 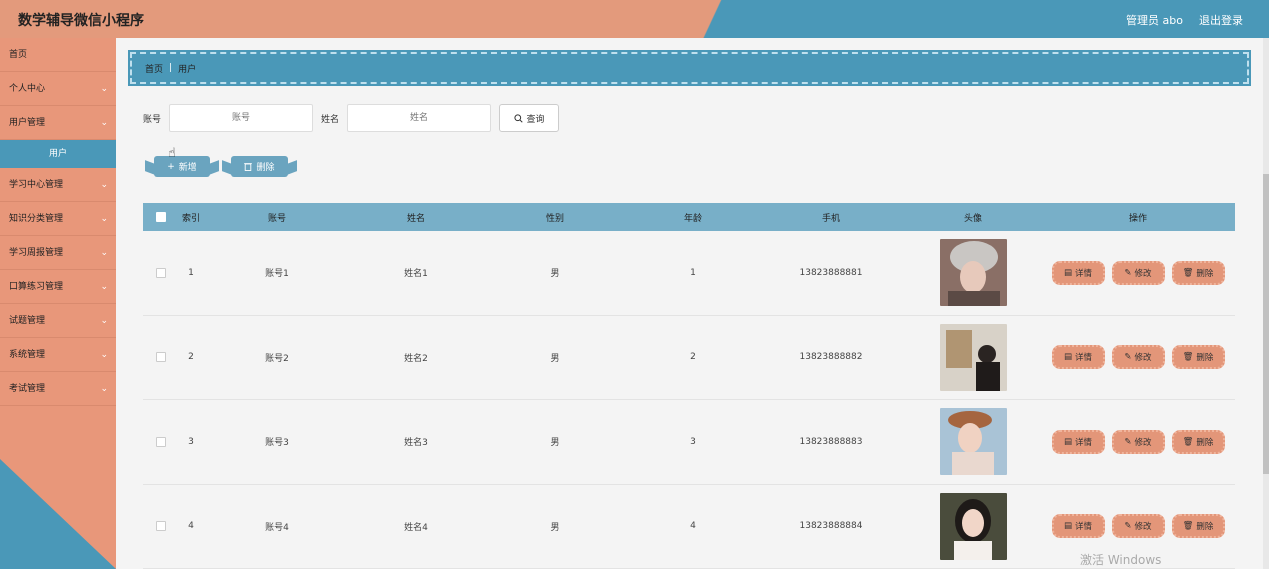 I want to click on select-all-checkbox, so click(x=161, y=217).